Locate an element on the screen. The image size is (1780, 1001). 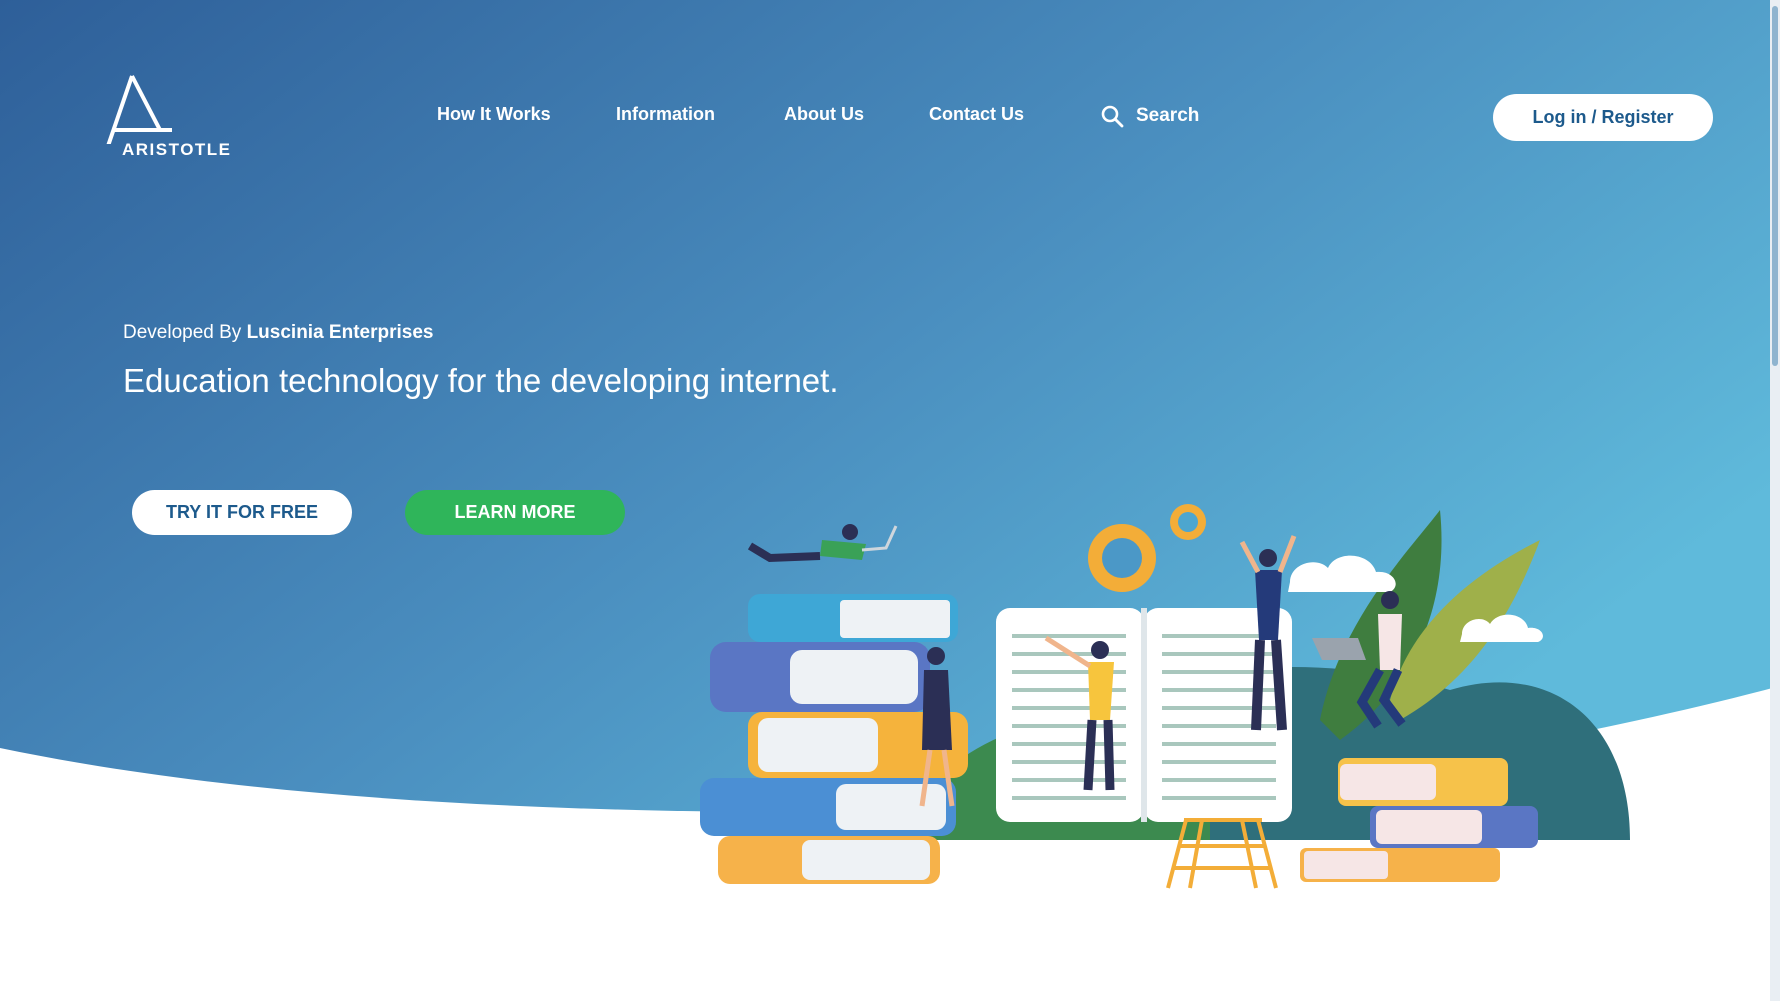
triangle-logo-icon is located at coordinates (139, 109).